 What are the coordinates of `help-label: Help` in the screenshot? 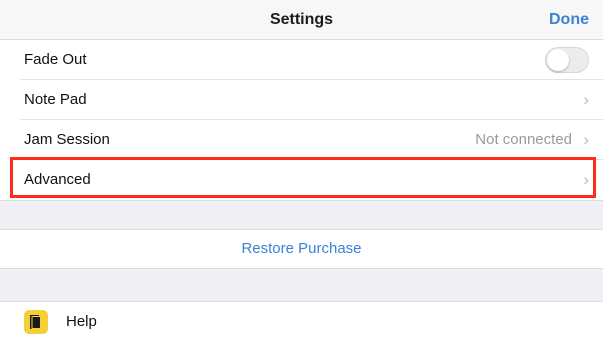 It's located at (81, 321).